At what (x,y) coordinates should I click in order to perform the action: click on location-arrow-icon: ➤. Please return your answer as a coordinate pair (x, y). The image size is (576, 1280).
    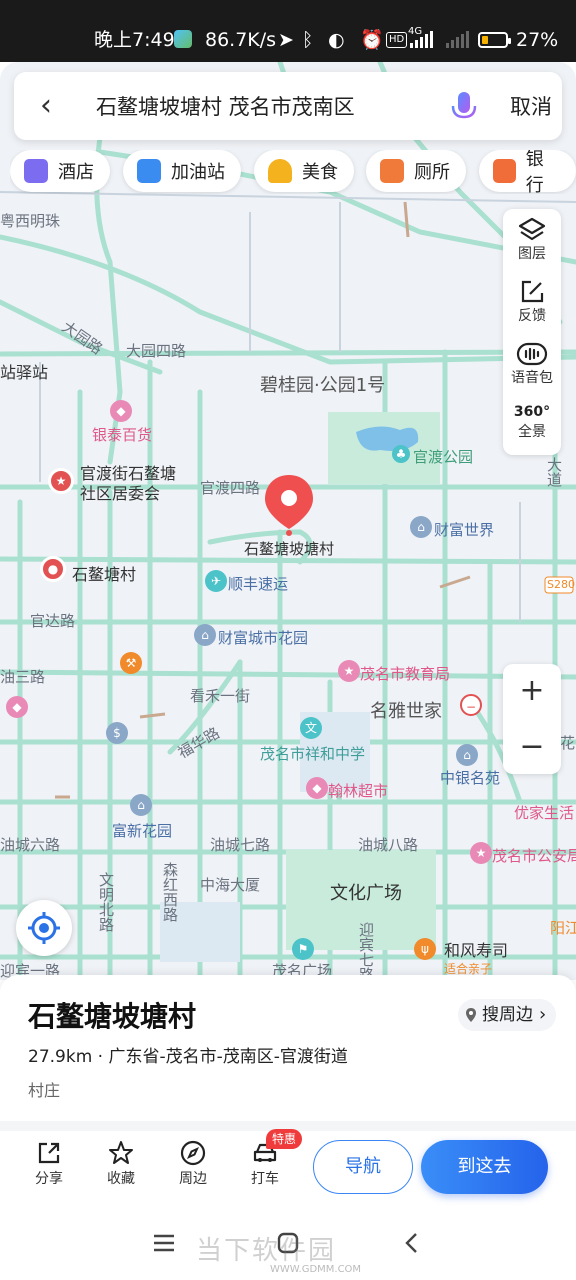
    Looking at the image, I should click on (286, 40).